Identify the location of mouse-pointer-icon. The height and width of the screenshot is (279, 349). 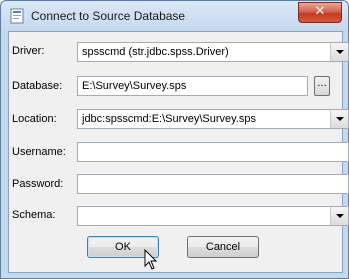
(151, 259).